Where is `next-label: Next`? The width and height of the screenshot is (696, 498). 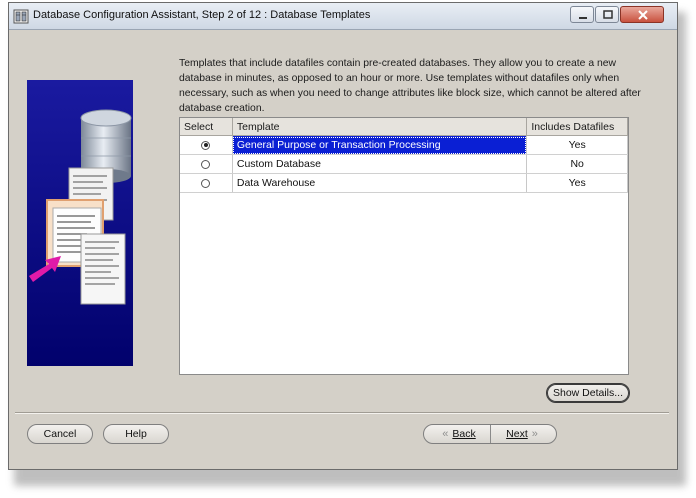
next-label: Next is located at coordinates (517, 434).